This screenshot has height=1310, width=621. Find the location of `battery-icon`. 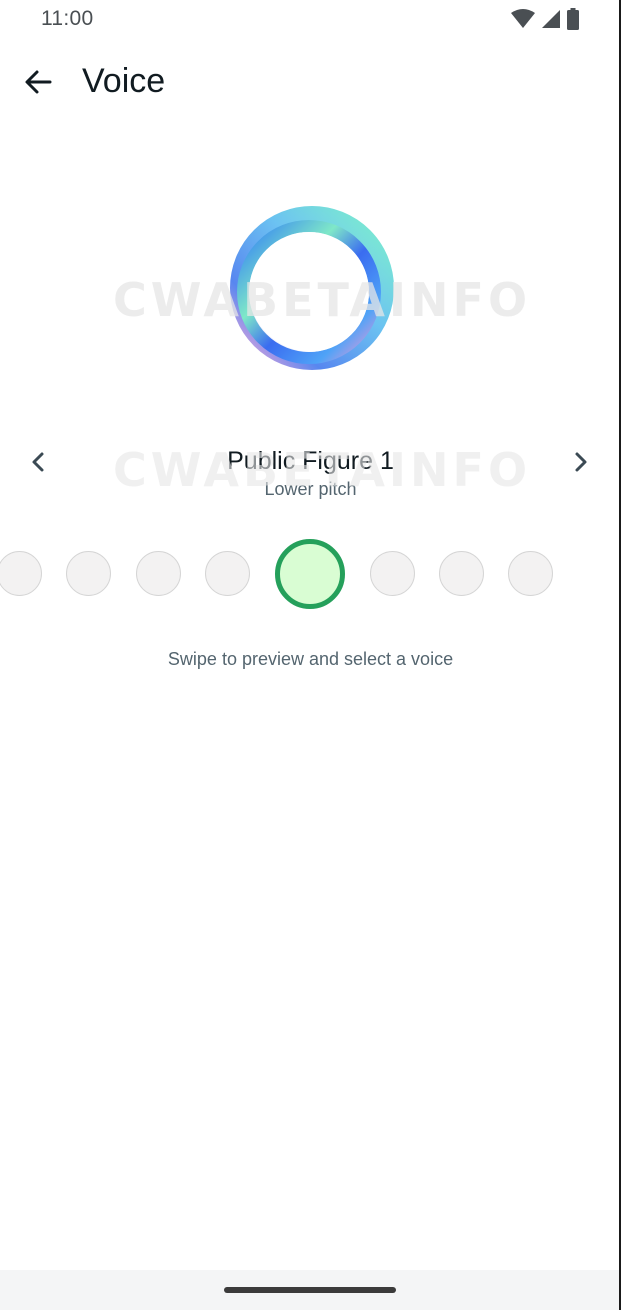

battery-icon is located at coordinates (573, 21).